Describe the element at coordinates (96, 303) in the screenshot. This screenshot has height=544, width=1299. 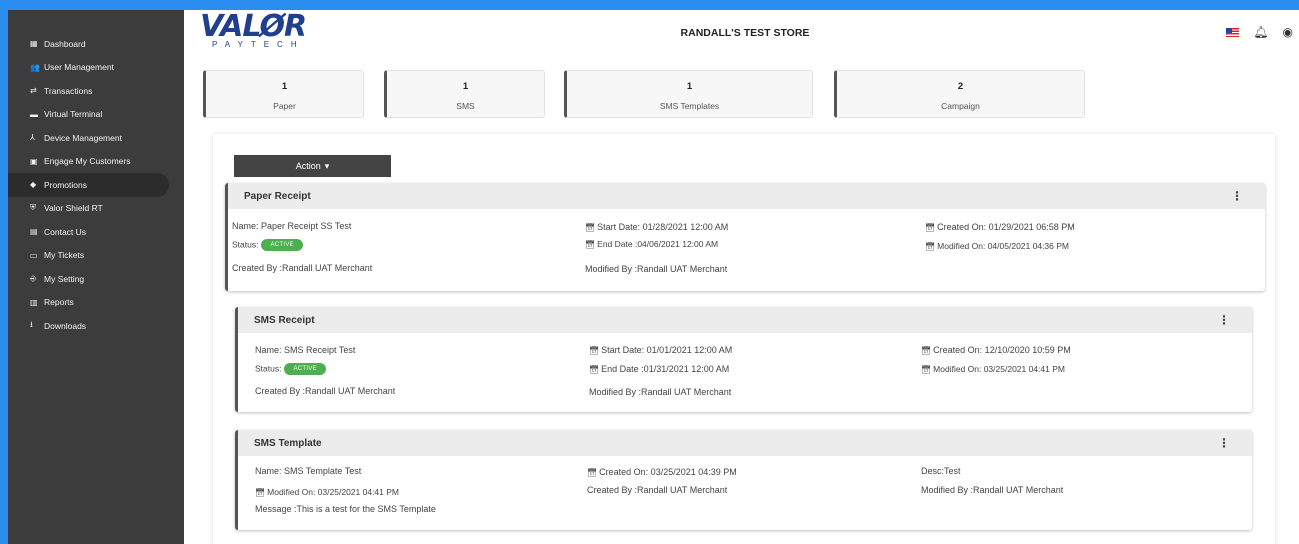
I see `sidebar-item-reports: ▥ Reports` at that location.